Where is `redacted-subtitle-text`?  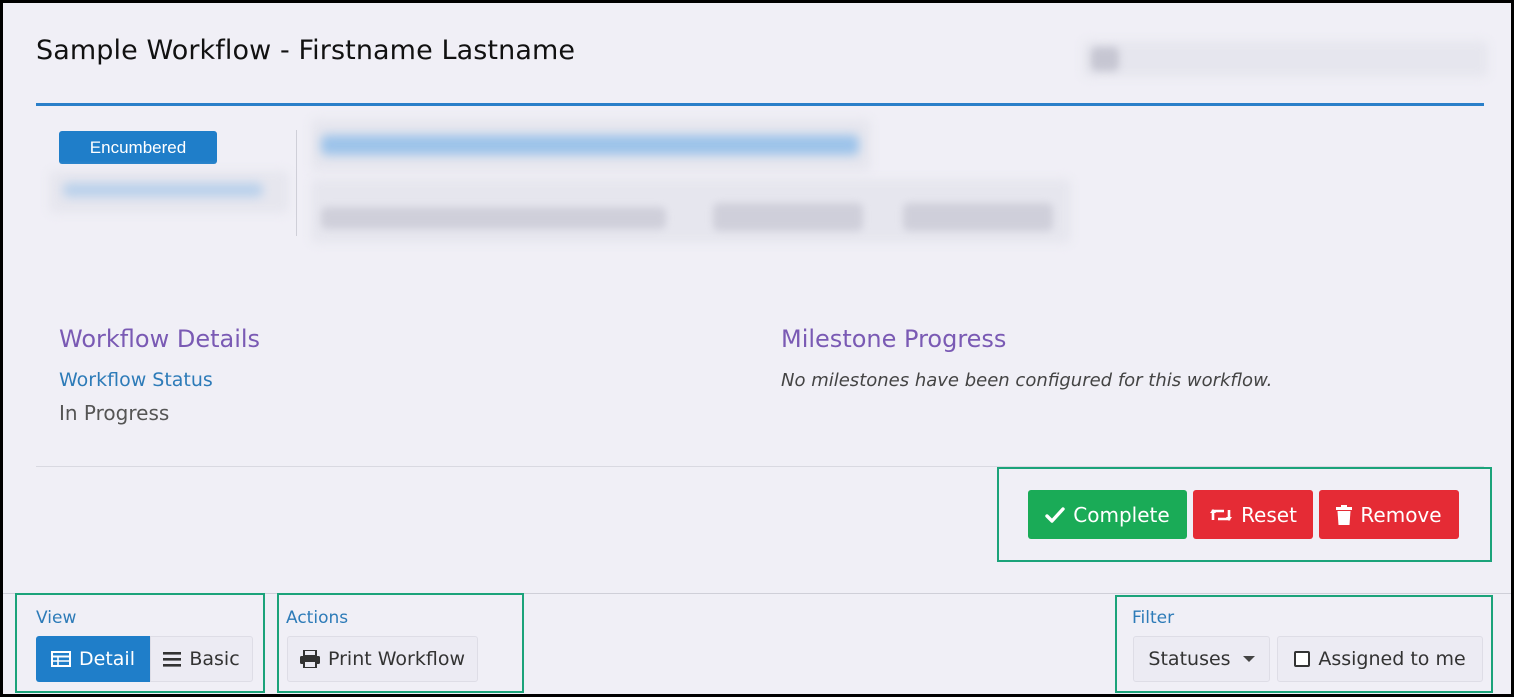 redacted-subtitle-text is located at coordinates (163, 190).